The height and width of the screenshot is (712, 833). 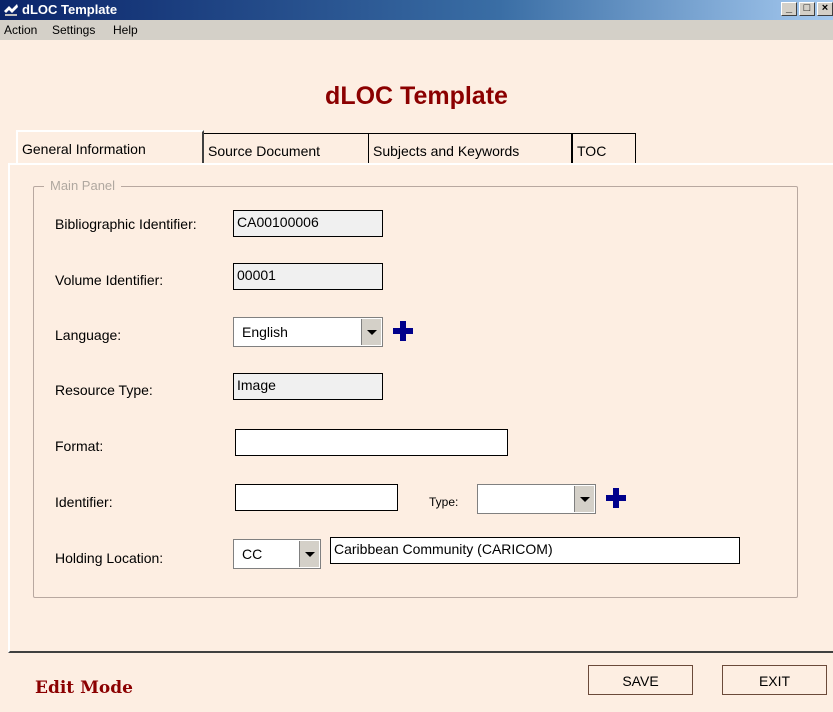 I want to click on add-identifier-plus-icon, so click(x=616, y=498).